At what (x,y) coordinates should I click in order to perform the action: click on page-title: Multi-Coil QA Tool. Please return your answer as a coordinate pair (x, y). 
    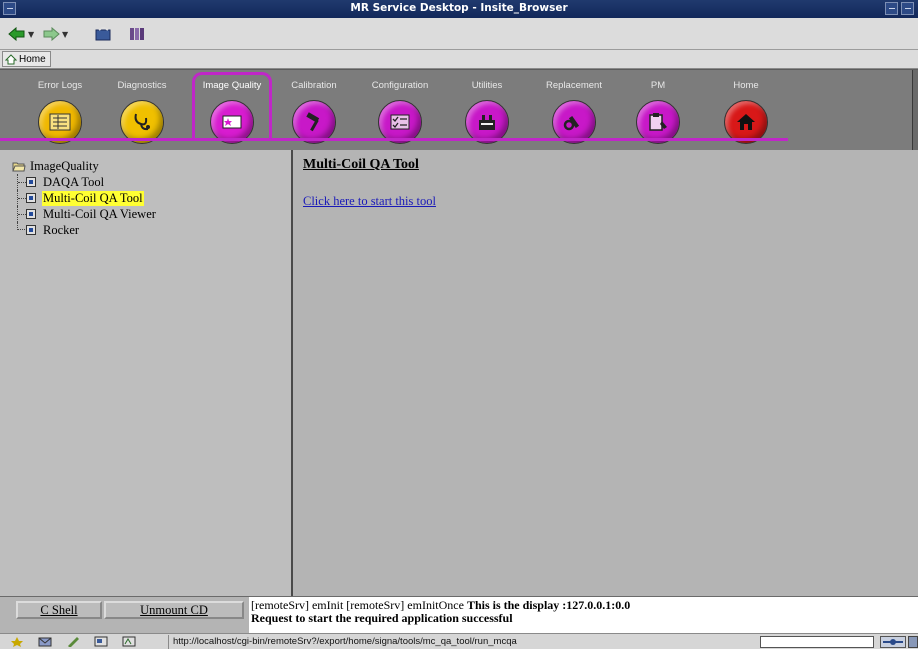
    Looking at the image, I should click on (361, 164).